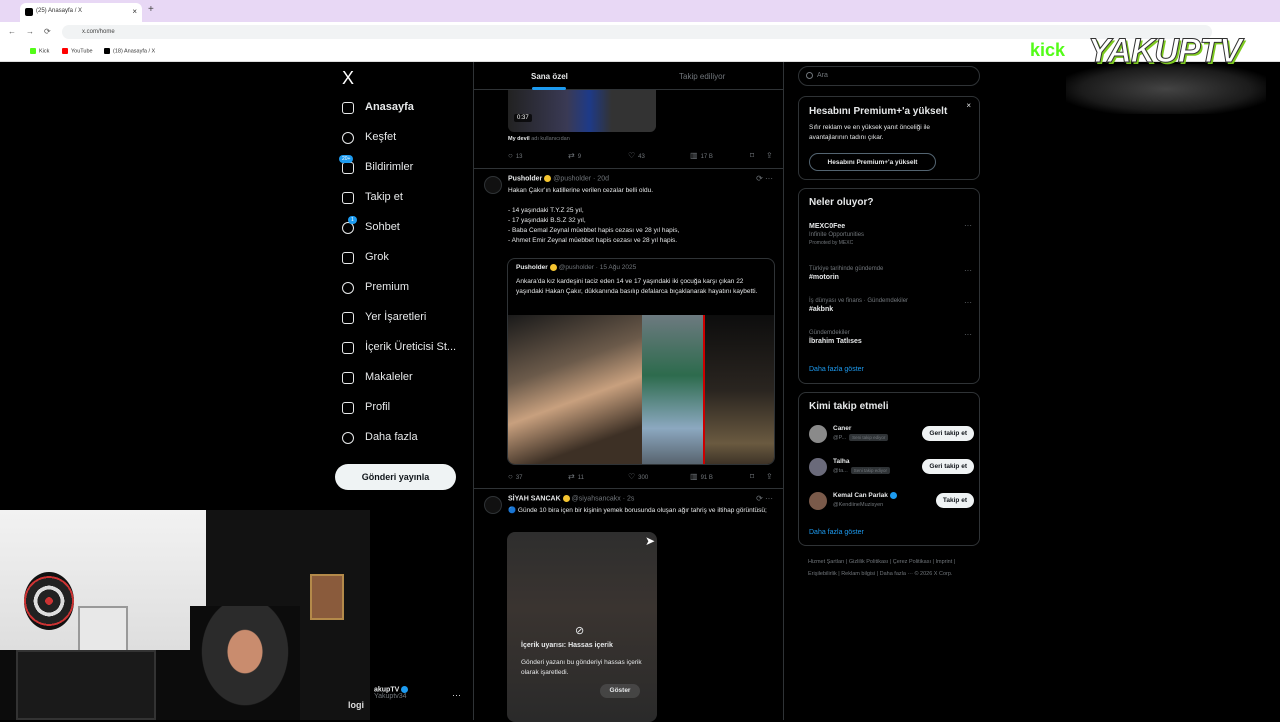 This screenshot has width=1280, height=722. I want to click on bookmark-x: (18) Anasayfa / X, so click(129, 51).